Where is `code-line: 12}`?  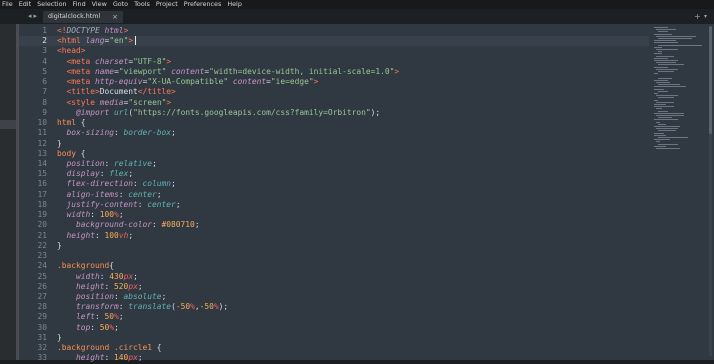 code-line: 12} is located at coordinates (334, 144).